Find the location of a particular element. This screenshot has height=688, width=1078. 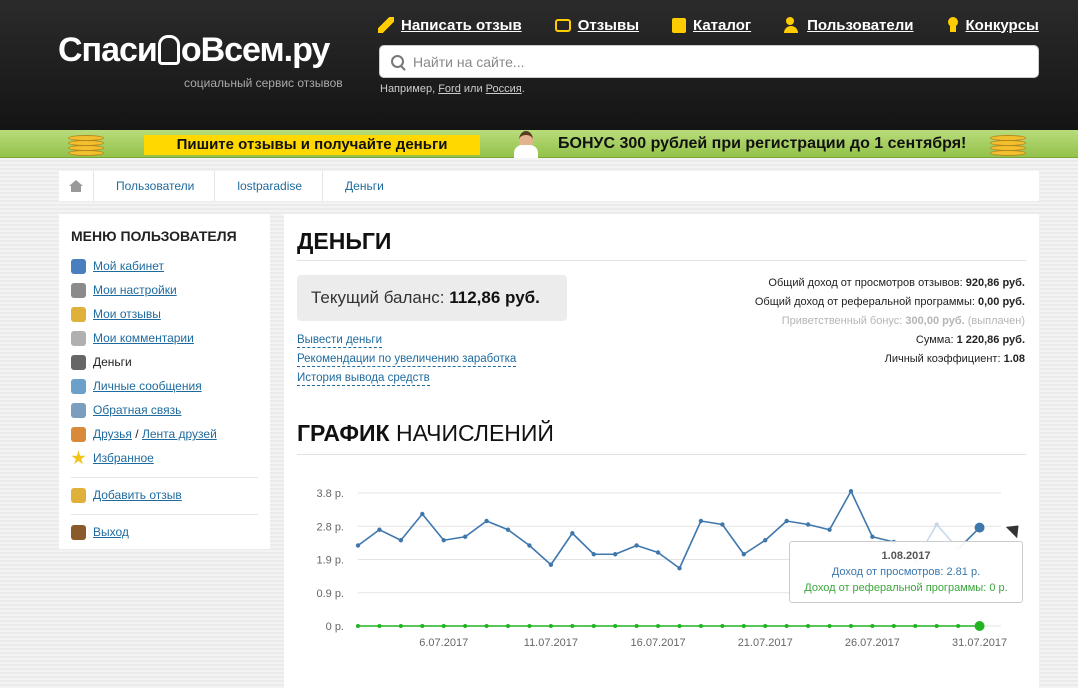

sidebar-item-label: Мои настройки is located at coordinates (135, 290).